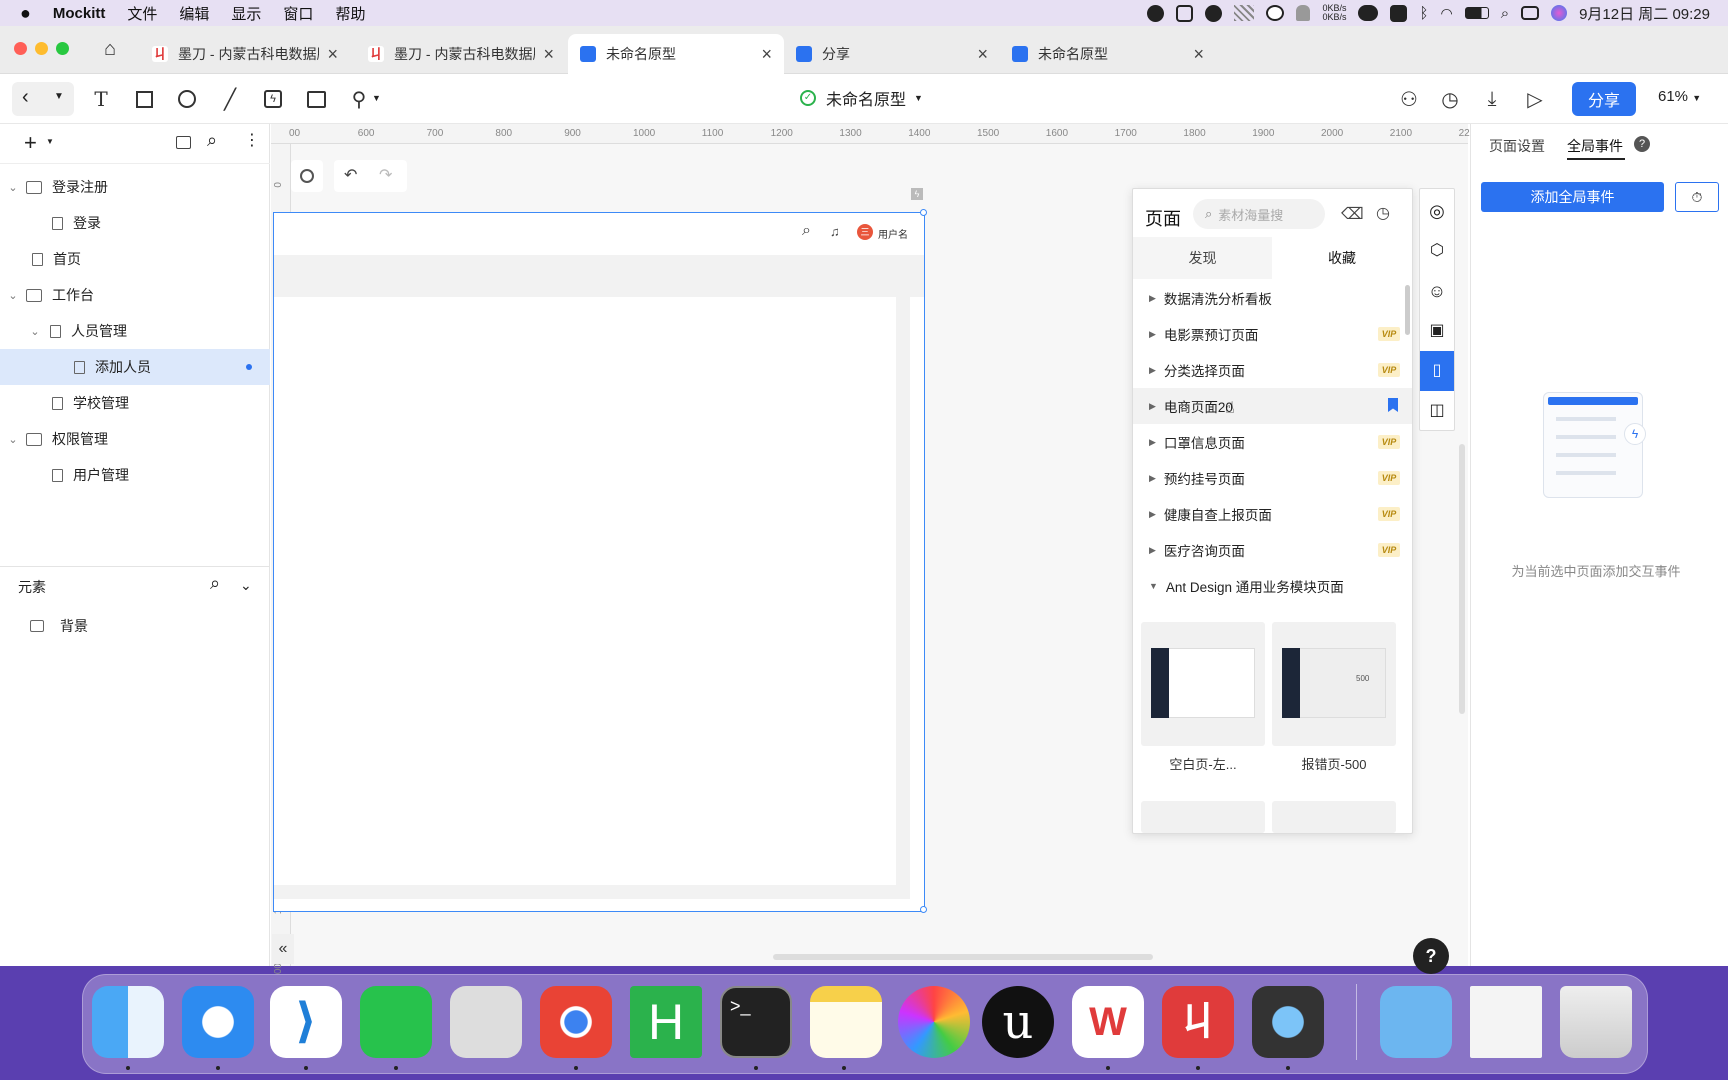 The height and width of the screenshot is (1080, 1728). I want to click on stripes-icon, so click(1244, 13).